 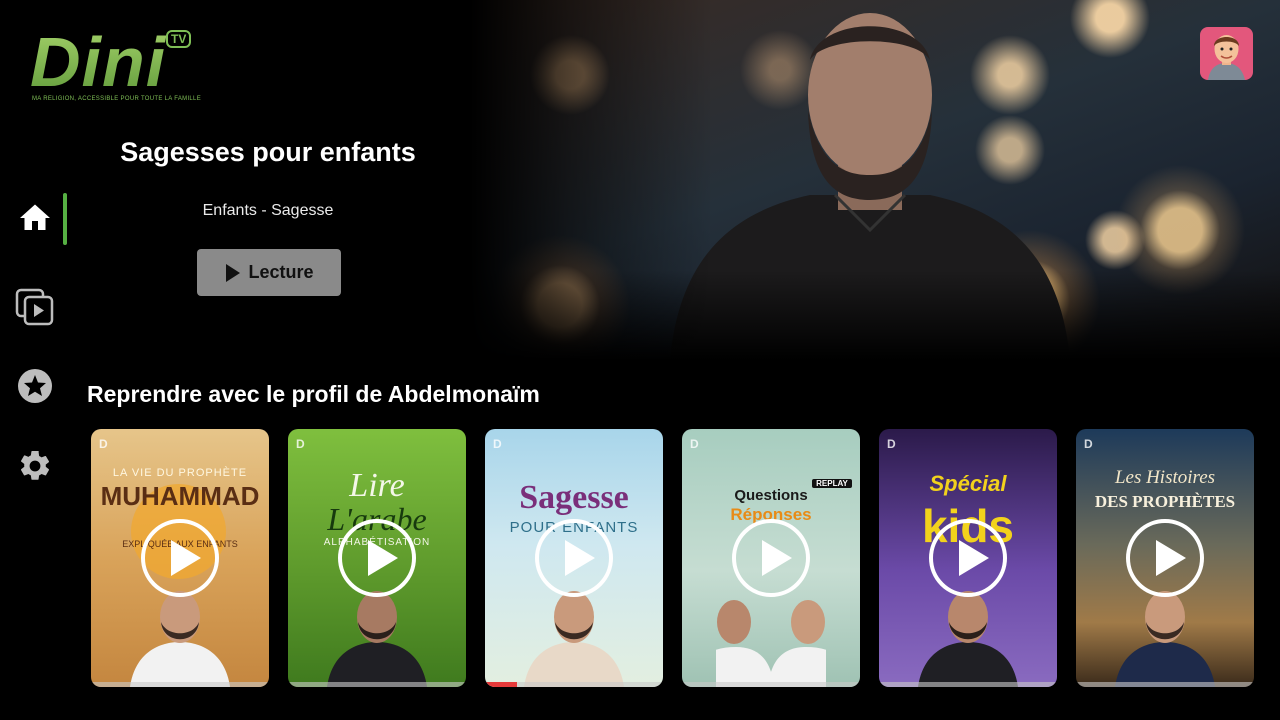 I want to click on sidebar-item-settings, so click(x=35, y=466).